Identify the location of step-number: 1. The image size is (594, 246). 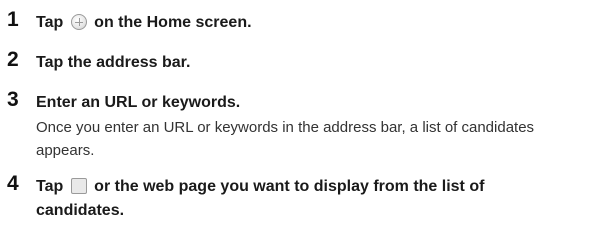
(13, 19).